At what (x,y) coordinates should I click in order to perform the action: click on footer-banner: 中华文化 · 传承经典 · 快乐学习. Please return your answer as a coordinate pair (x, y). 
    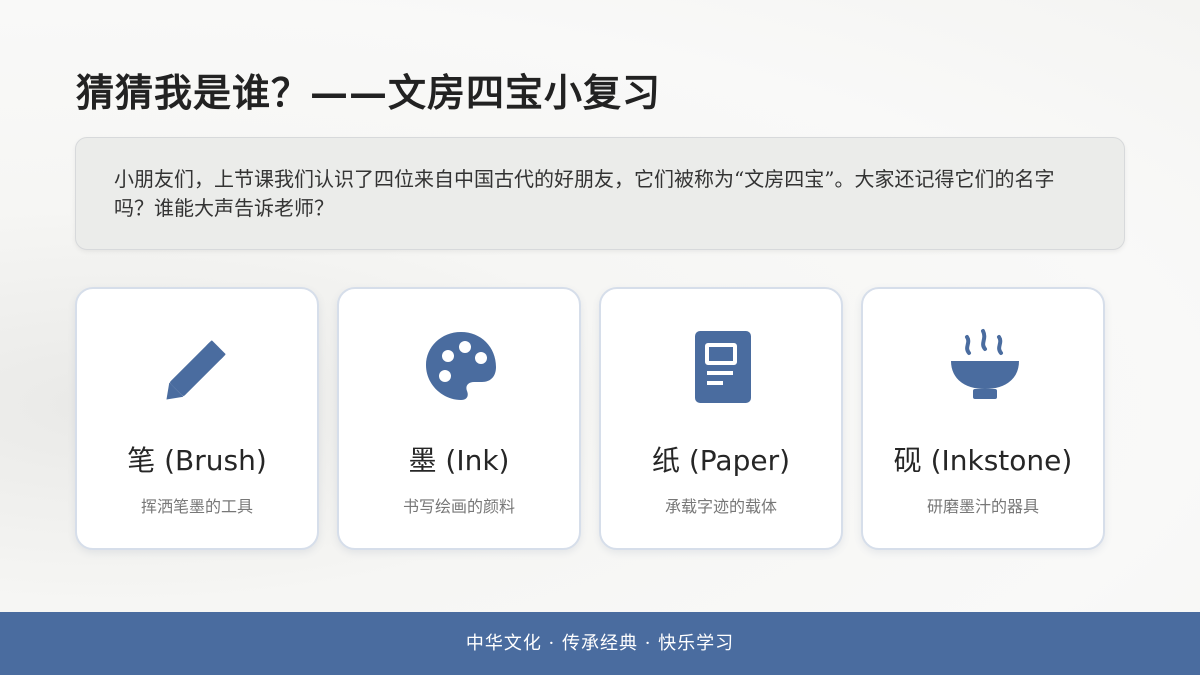
    Looking at the image, I should click on (600, 643).